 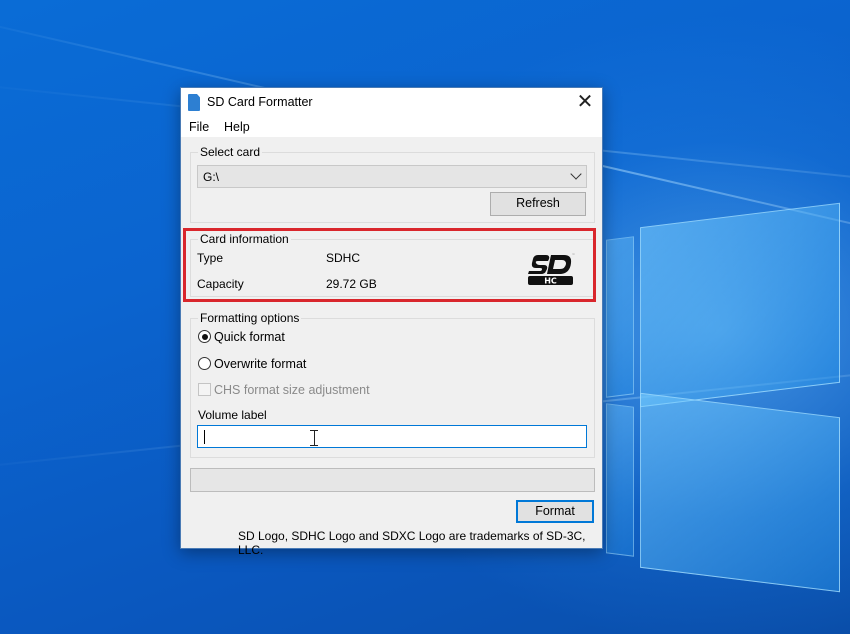 I want to click on overwrite-format-radio, so click(x=204, y=363).